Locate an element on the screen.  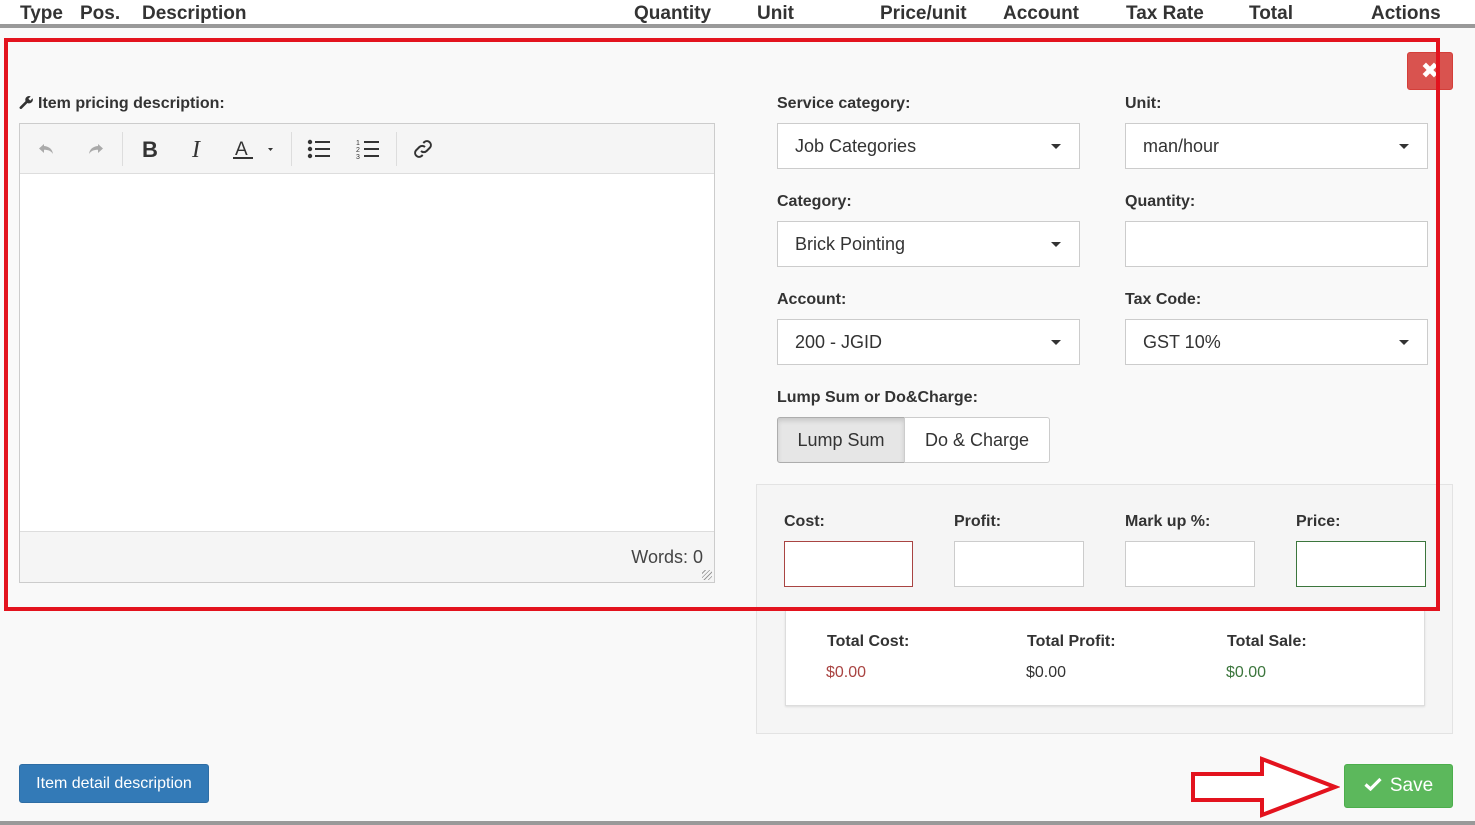
col-total: Total is located at coordinates (1271, 13).